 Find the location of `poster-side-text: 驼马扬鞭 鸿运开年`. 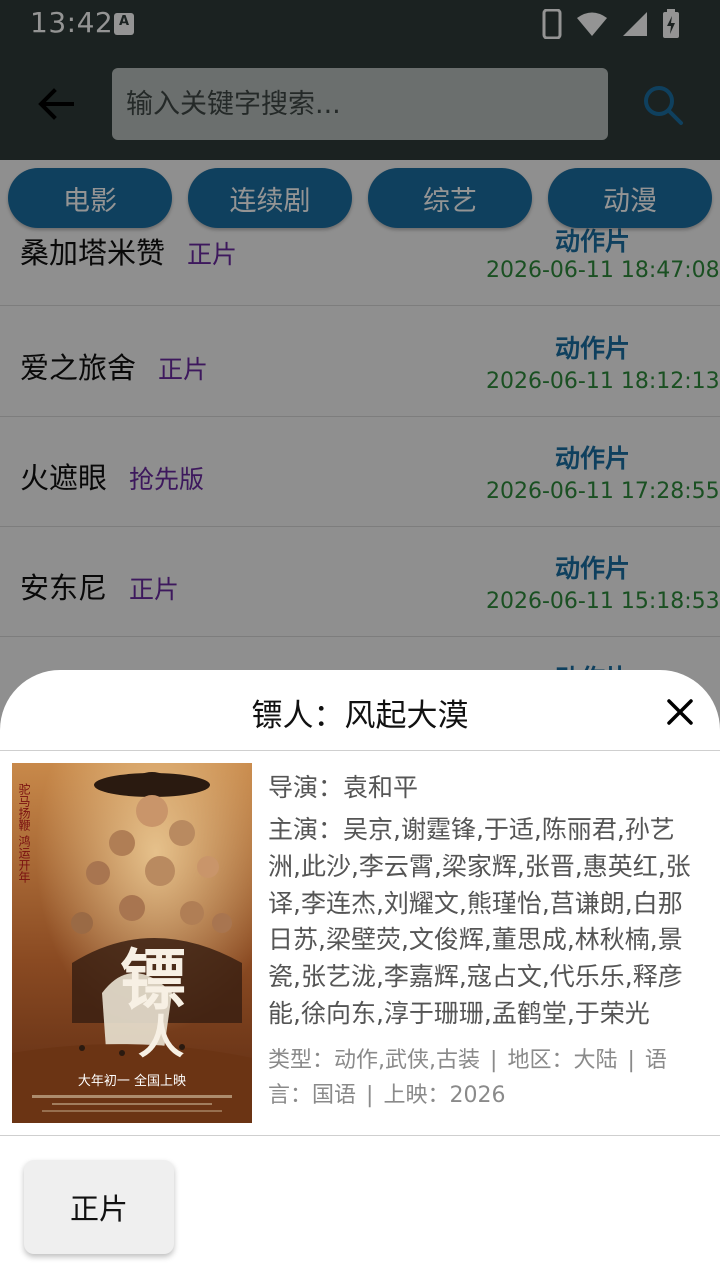

poster-side-text: 驼马扬鞭 鸿运开年 is located at coordinates (24, 832).